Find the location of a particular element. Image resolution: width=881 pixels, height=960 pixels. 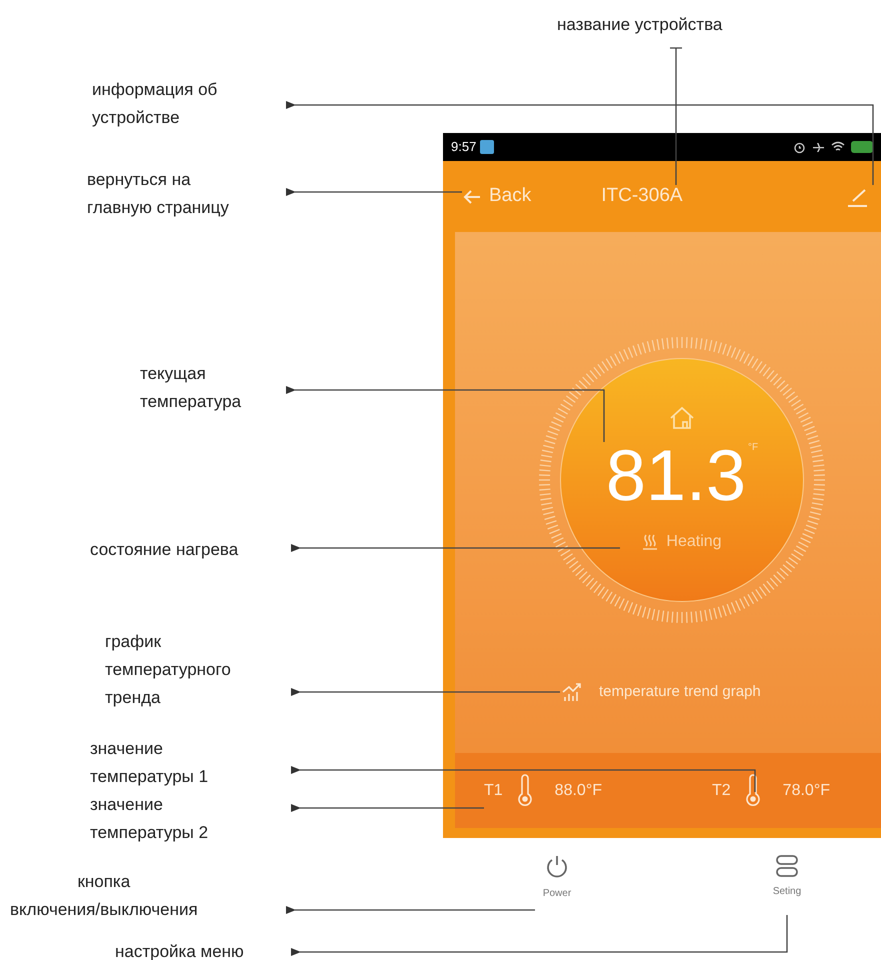

callout-label: график температурного тренда is located at coordinates (168, 670).